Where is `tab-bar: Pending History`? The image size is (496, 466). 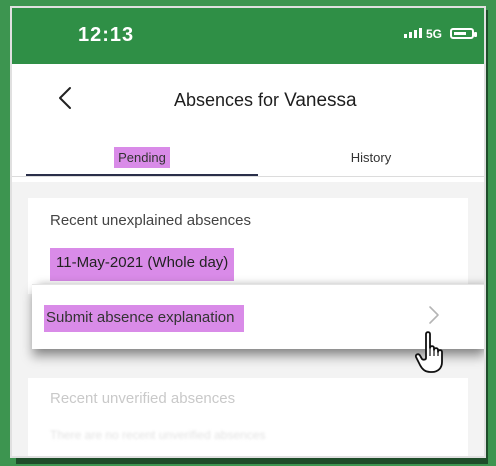
tab-bar: Pending History is located at coordinates (248, 158).